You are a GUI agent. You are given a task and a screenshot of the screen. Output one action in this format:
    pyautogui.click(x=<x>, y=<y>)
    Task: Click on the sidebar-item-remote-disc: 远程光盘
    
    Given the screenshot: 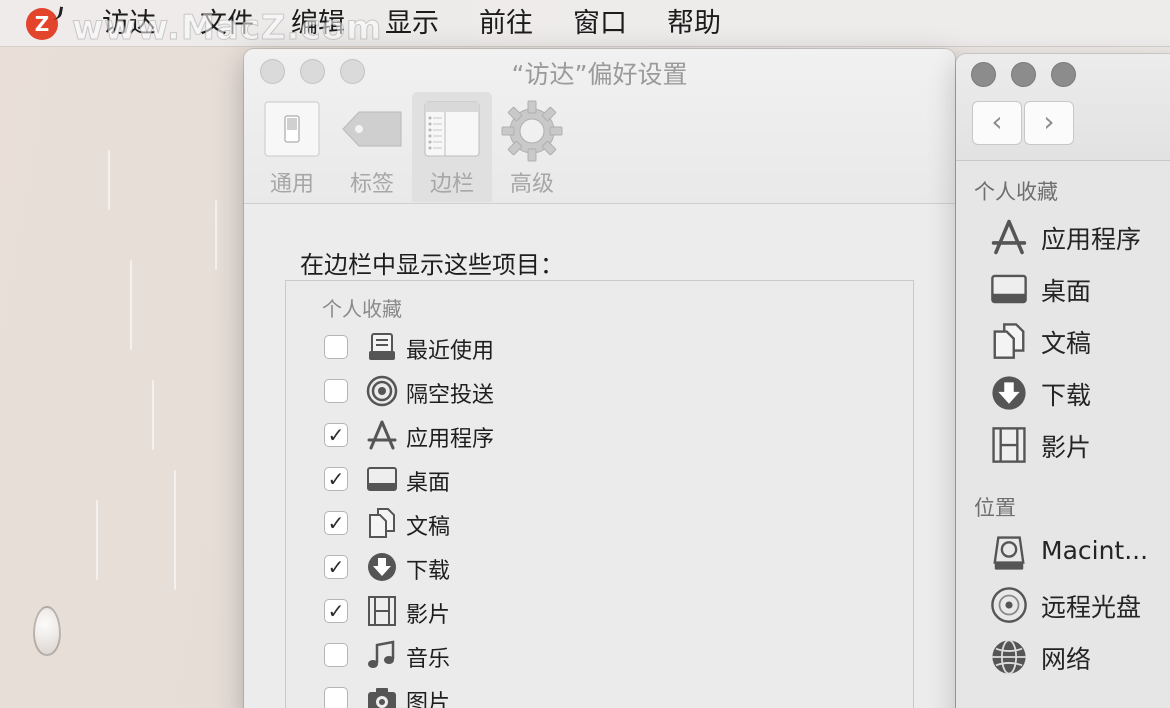 What is the action you would take?
    pyautogui.click(x=1080, y=606)
    